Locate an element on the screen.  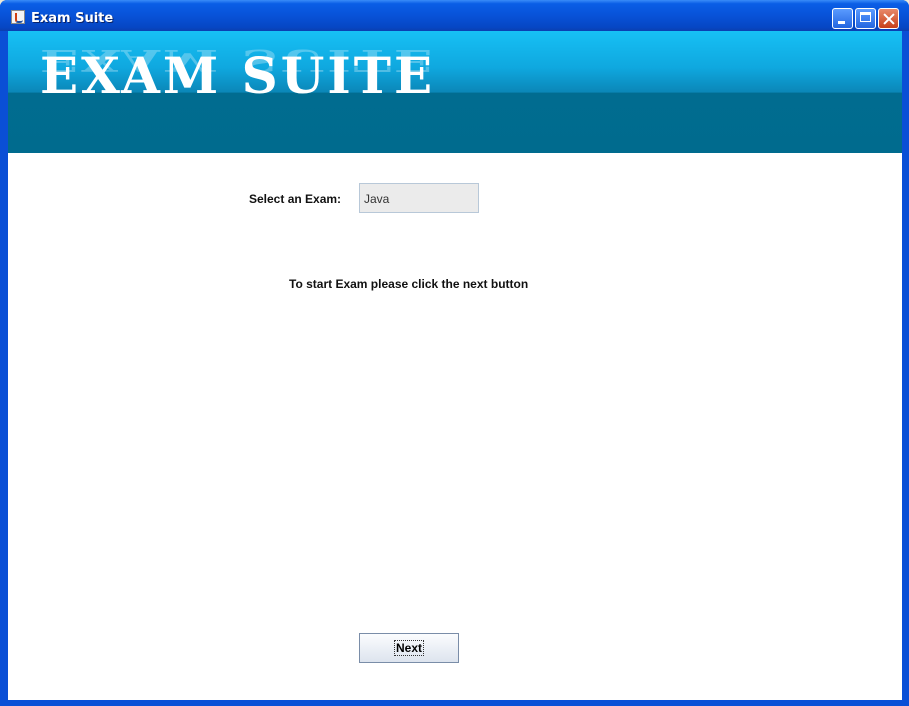
banner-title: EXAM SUITE is located at coordinates (238, 75).